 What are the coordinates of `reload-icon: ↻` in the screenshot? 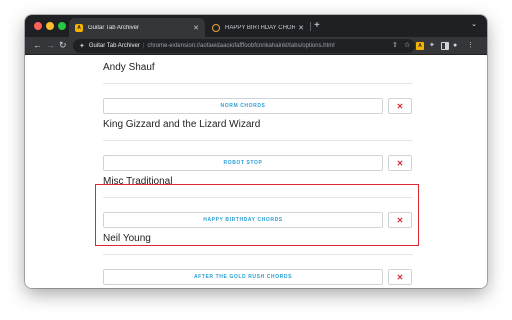 It's located at (63, 45).